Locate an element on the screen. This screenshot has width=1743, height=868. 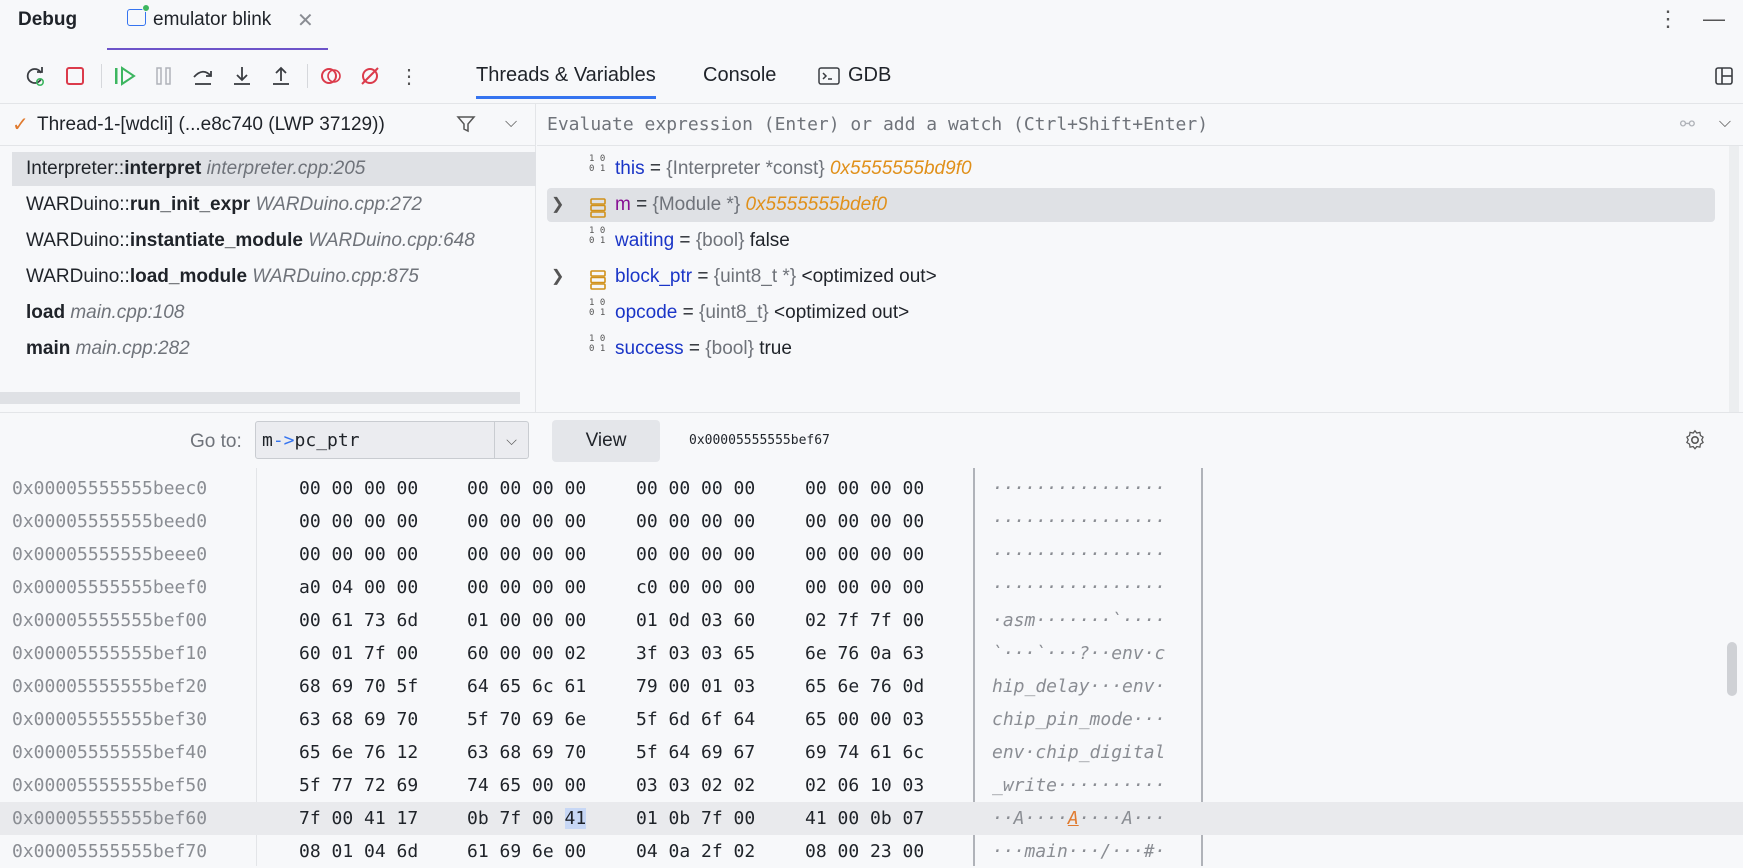
hex-bytes: 00 61 73 6d is located at coordinates (358, 620).